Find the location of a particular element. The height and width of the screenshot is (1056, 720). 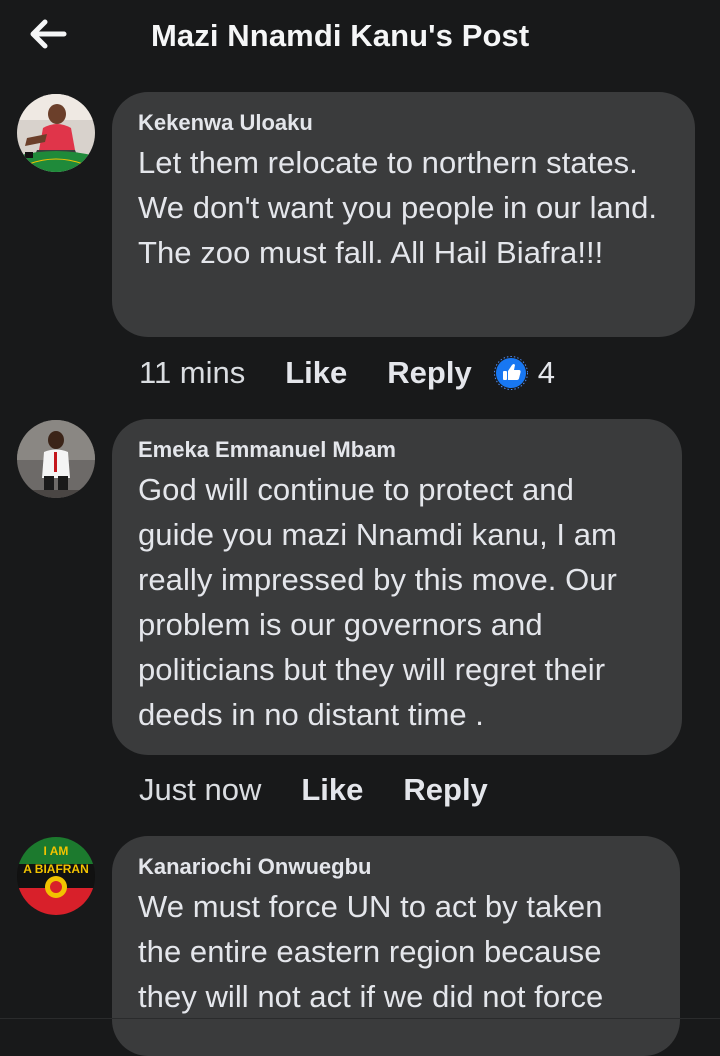

comment-author: Kanariochi Onwuegbu is located at coordinates (396, 867).